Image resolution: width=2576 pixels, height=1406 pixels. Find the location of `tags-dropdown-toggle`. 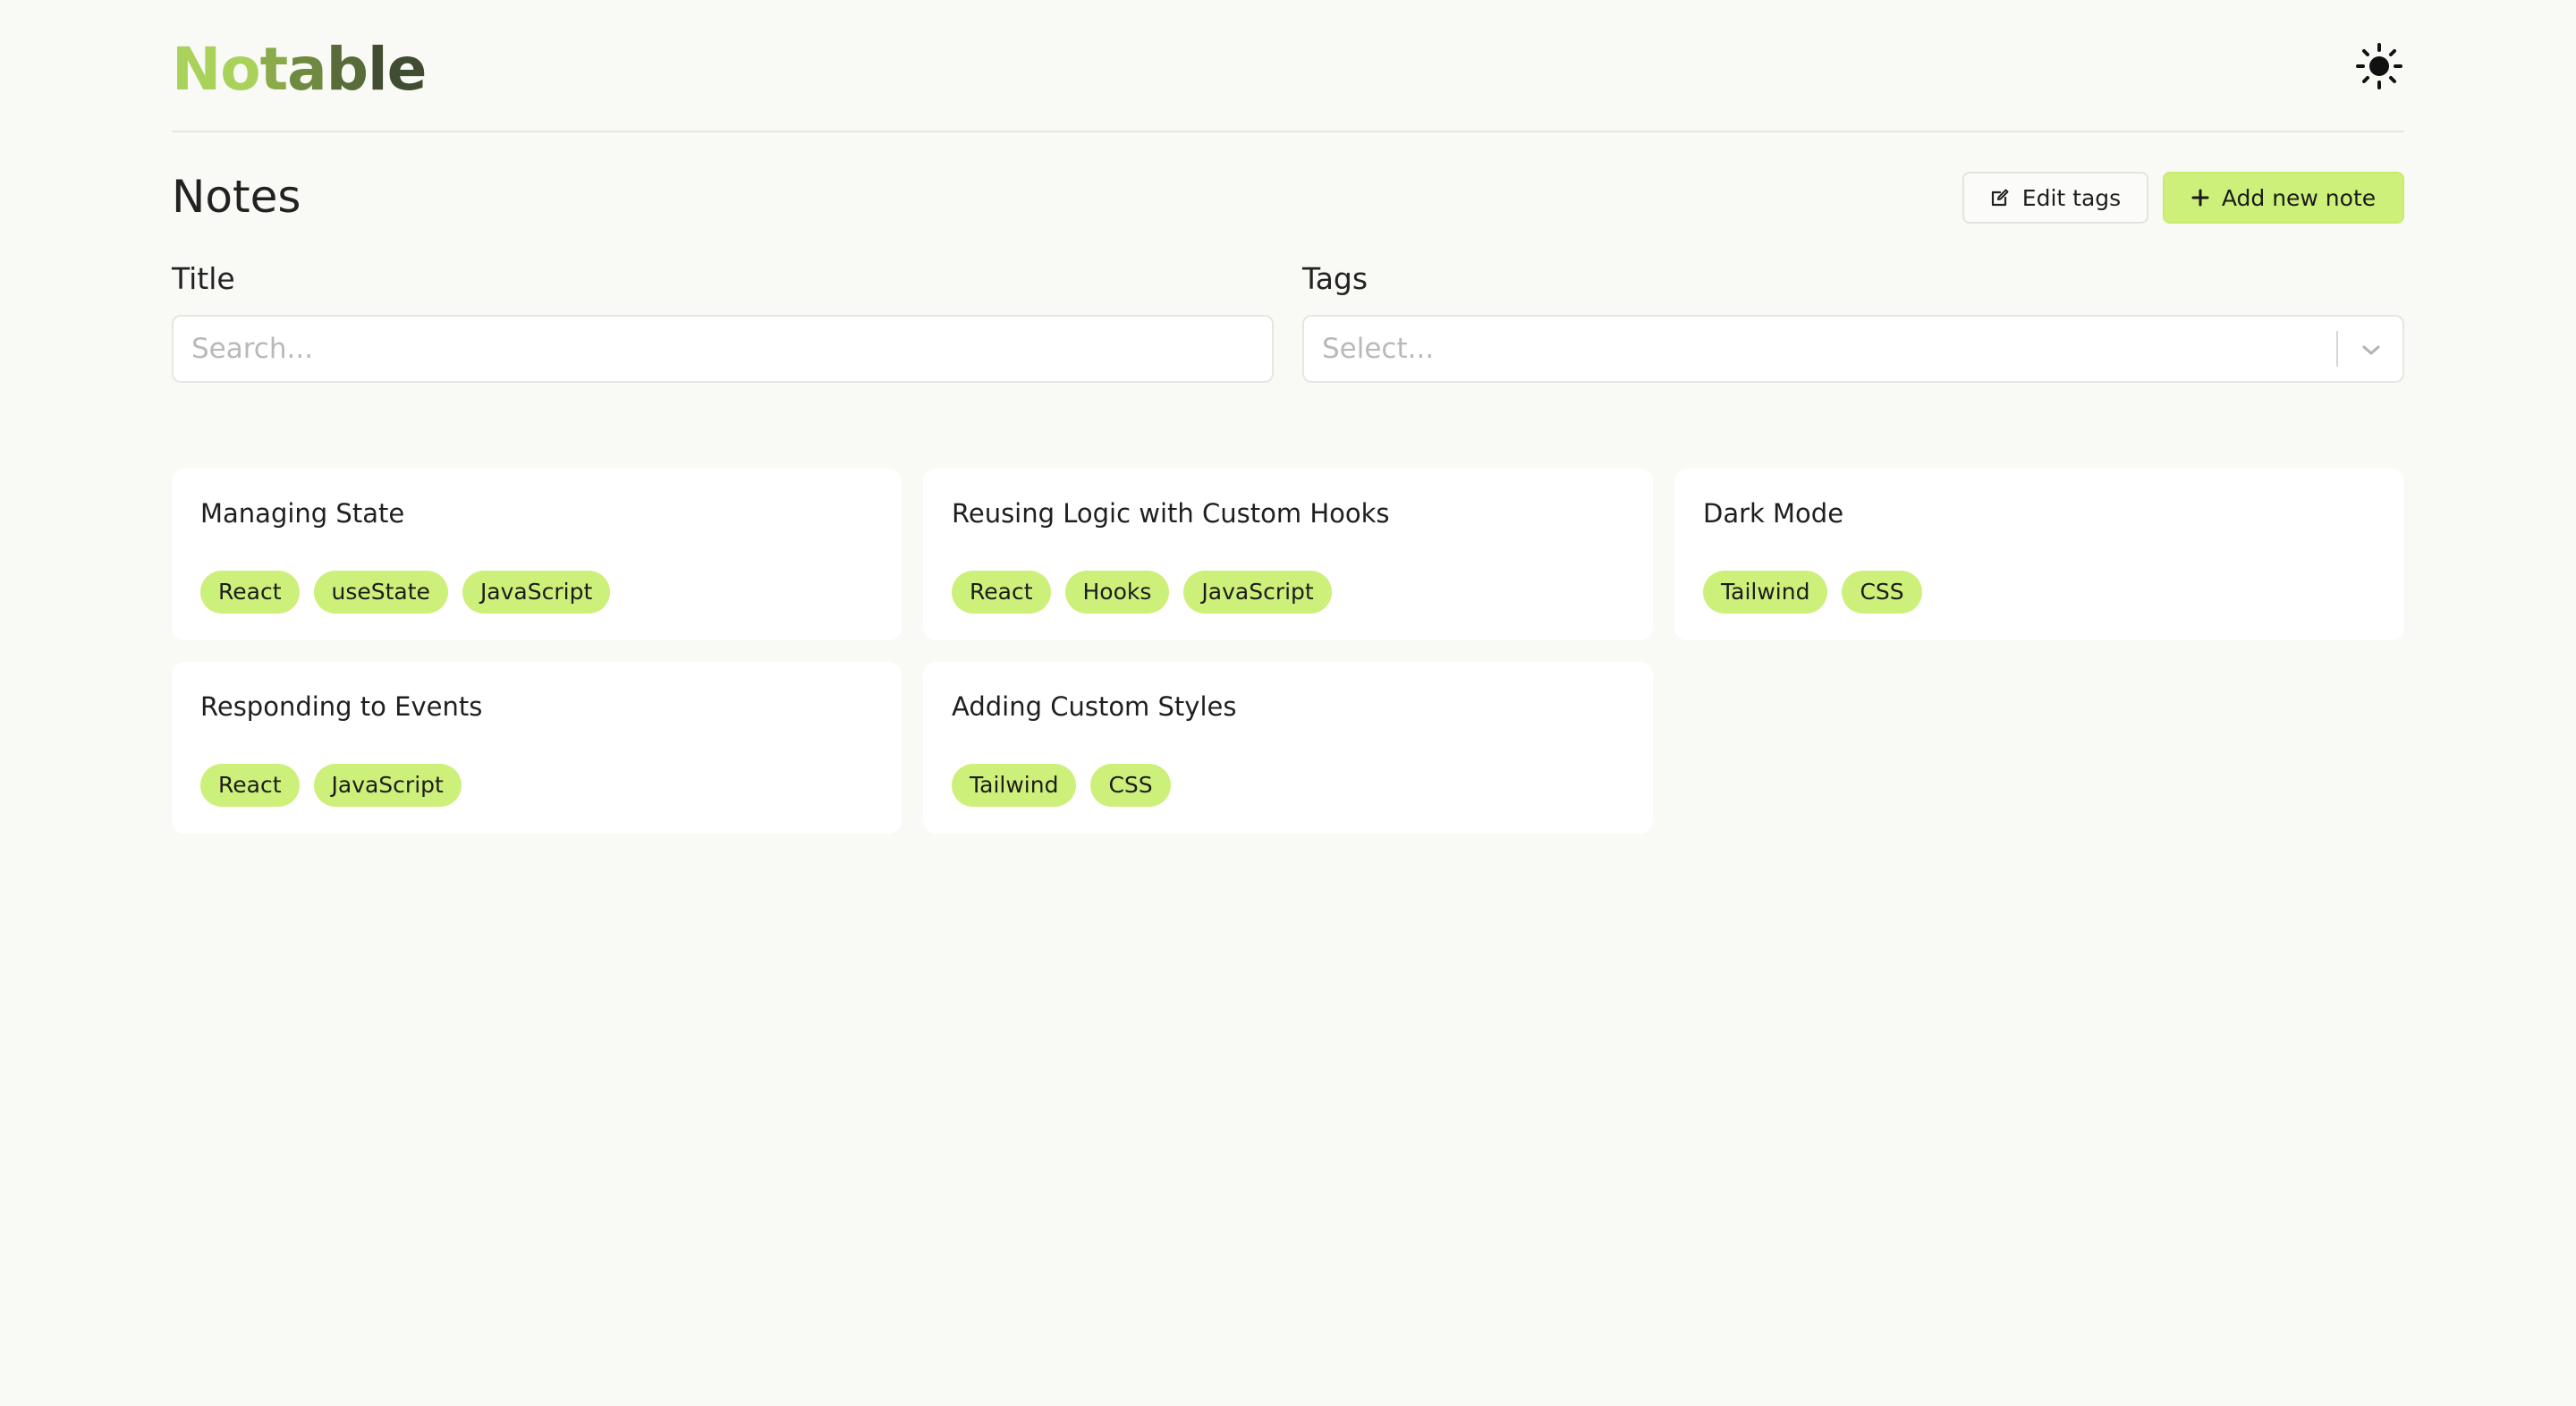

tags-dropdown-toggle is located at coordinates (2371, 350).